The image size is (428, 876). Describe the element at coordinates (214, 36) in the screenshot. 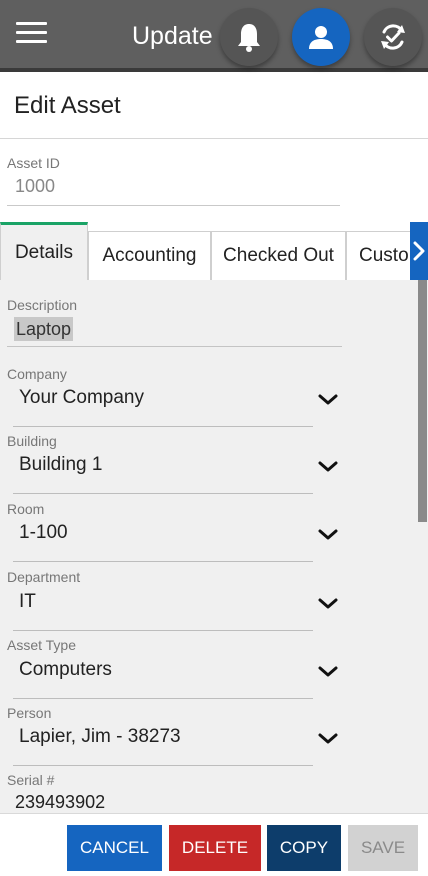

I see `top-app-bar: Update` at that location.